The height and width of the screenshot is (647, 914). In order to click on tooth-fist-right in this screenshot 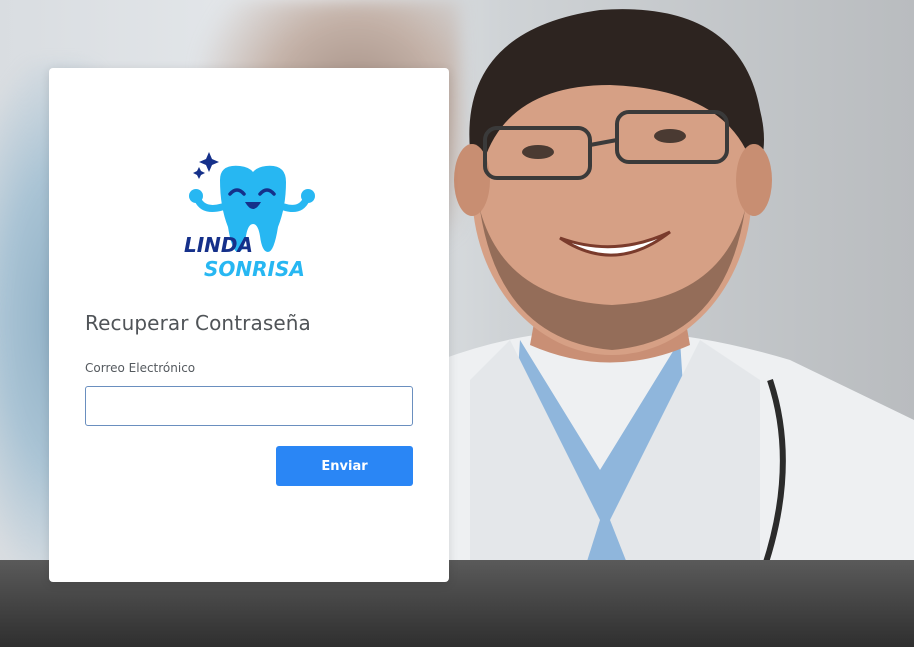, I will do `click(308, 196)`.